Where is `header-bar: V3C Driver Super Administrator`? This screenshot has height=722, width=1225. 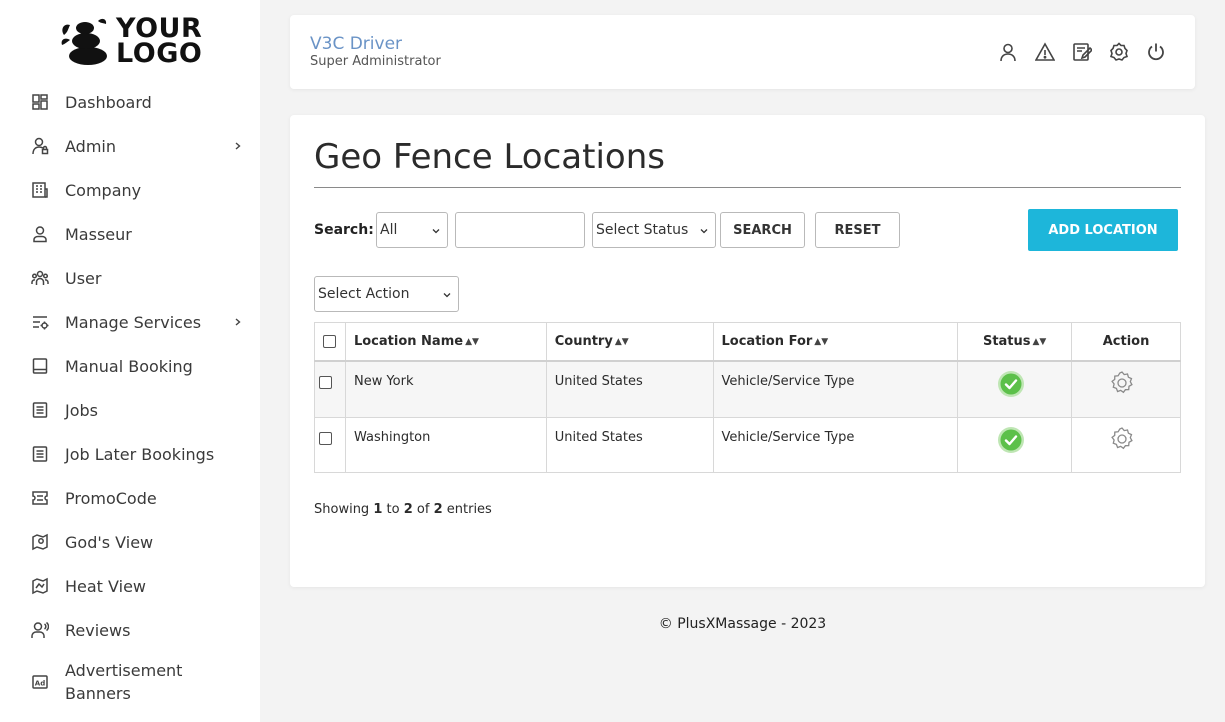 header-bar: V3C Driver Super Administrator is located at coordinates (742, 52).